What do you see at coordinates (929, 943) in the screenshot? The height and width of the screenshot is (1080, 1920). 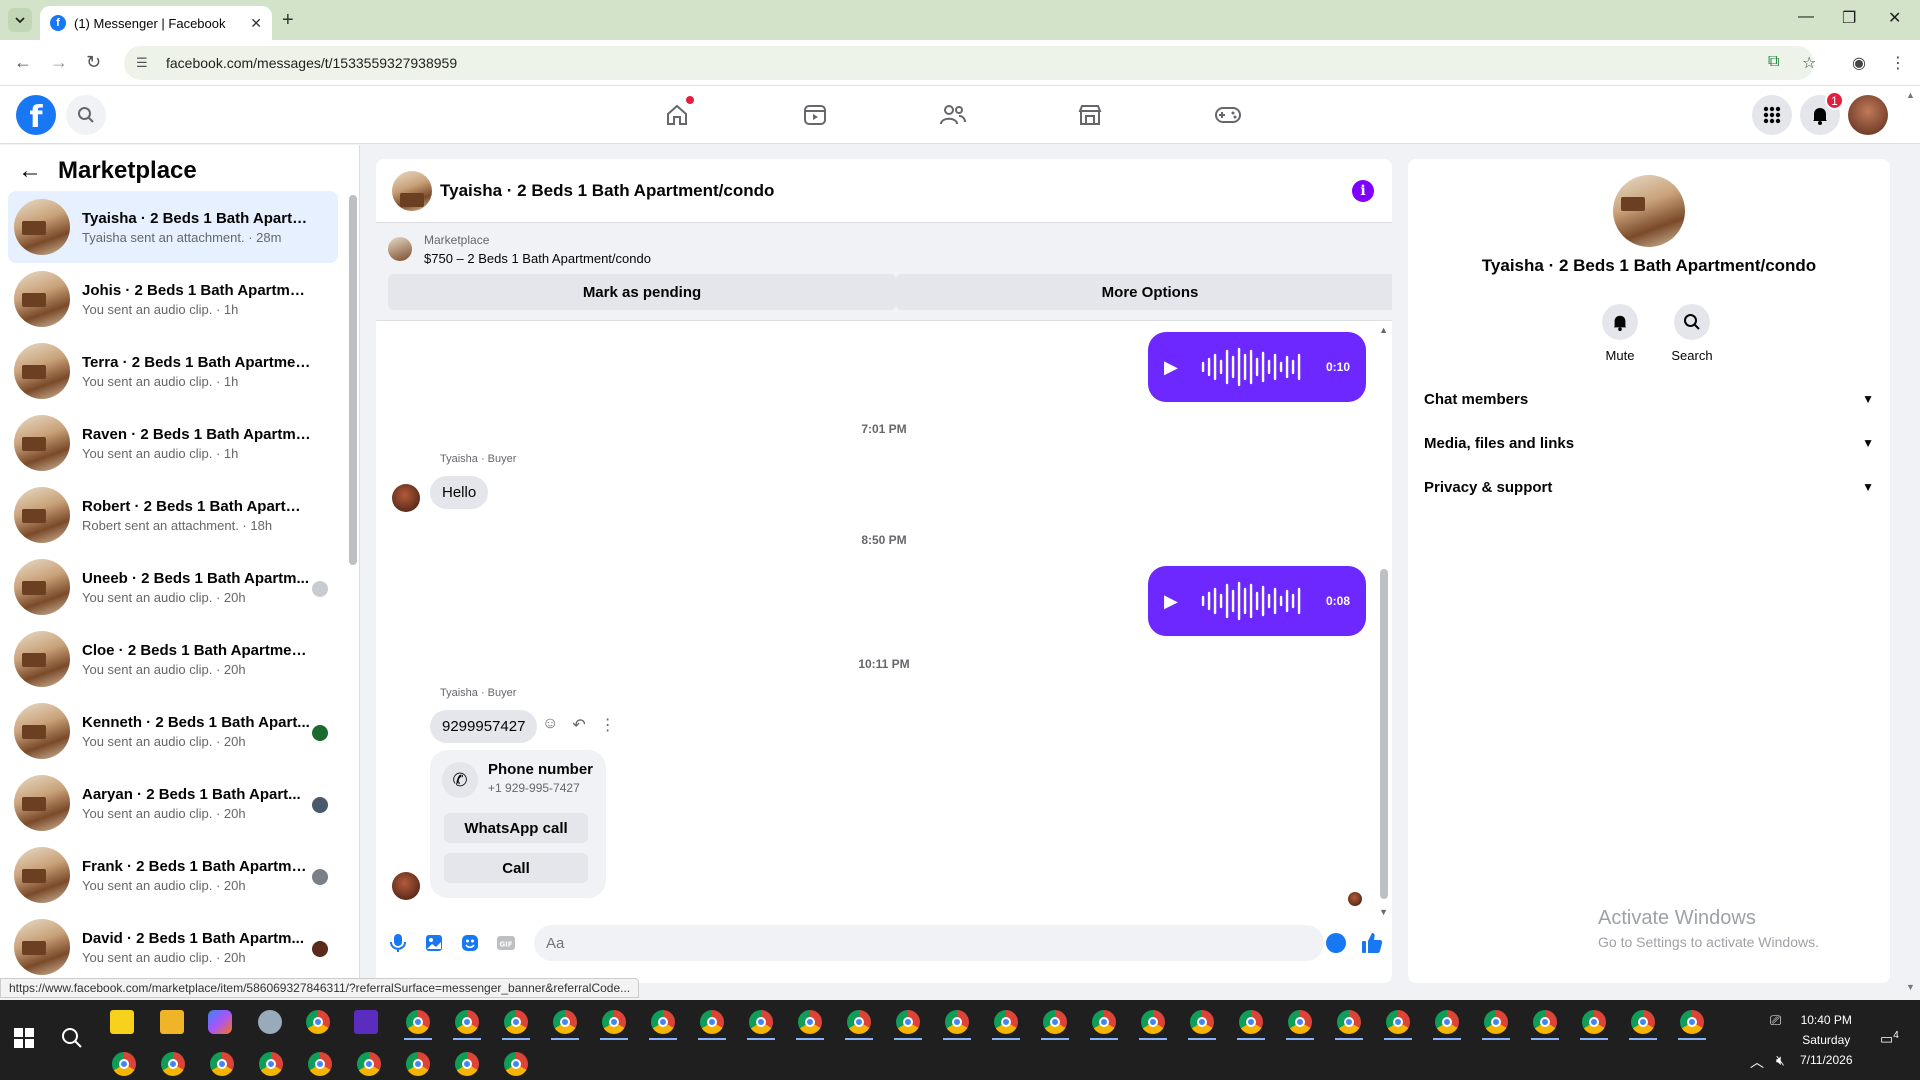 I see `message-input` at bounding box center [929, 943].